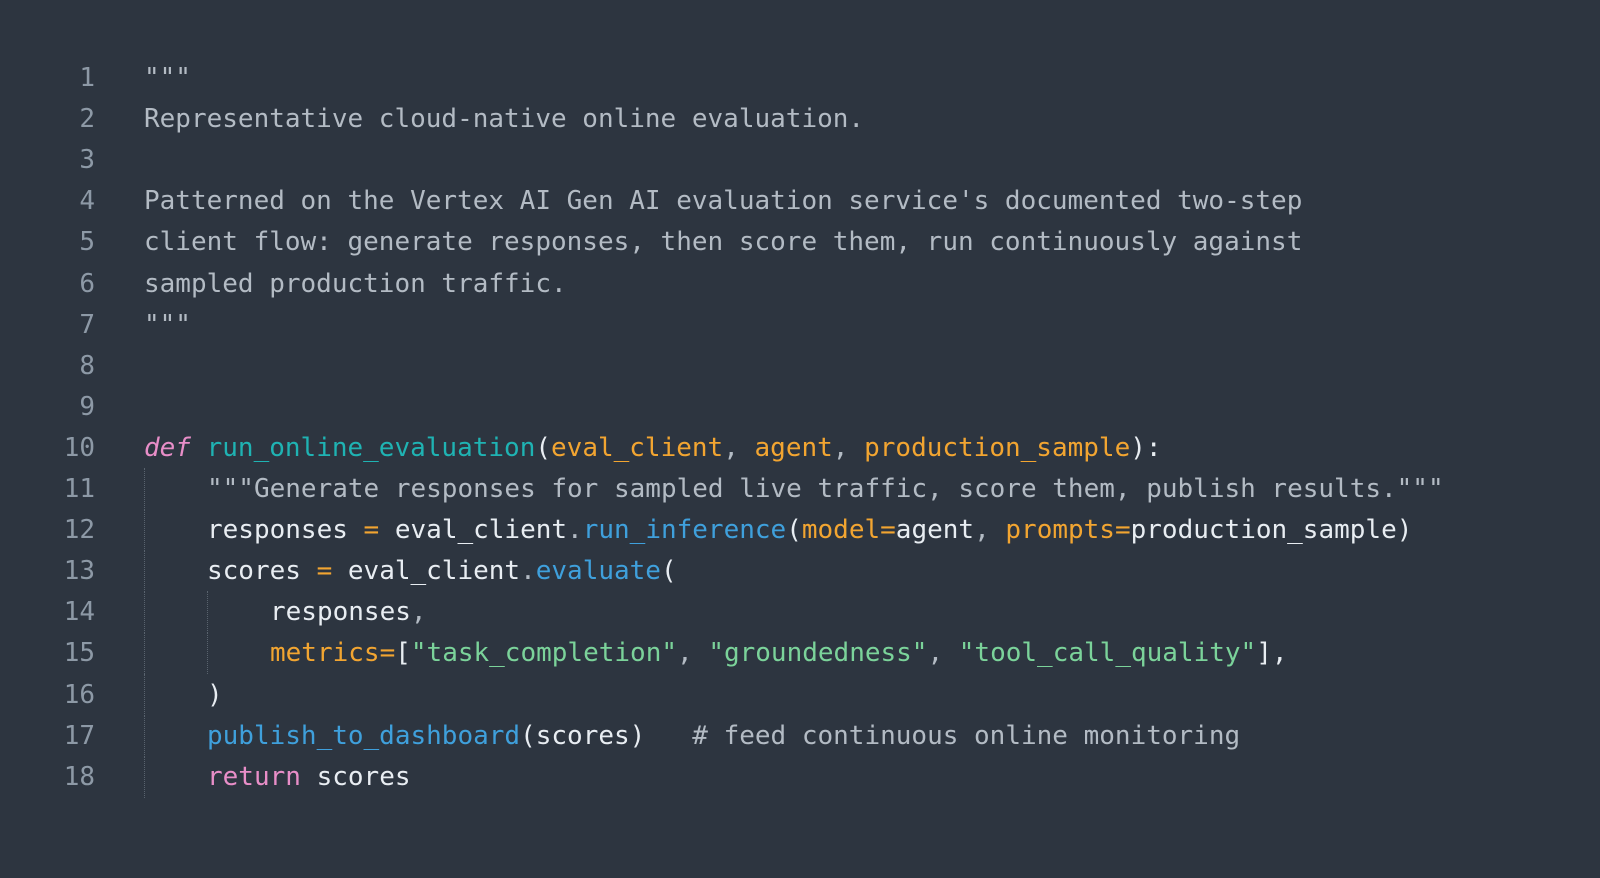  What do you see at coordinates (786, 160) in the screenshot?
I see `code-line: 3` at bounding box center [786, 160].